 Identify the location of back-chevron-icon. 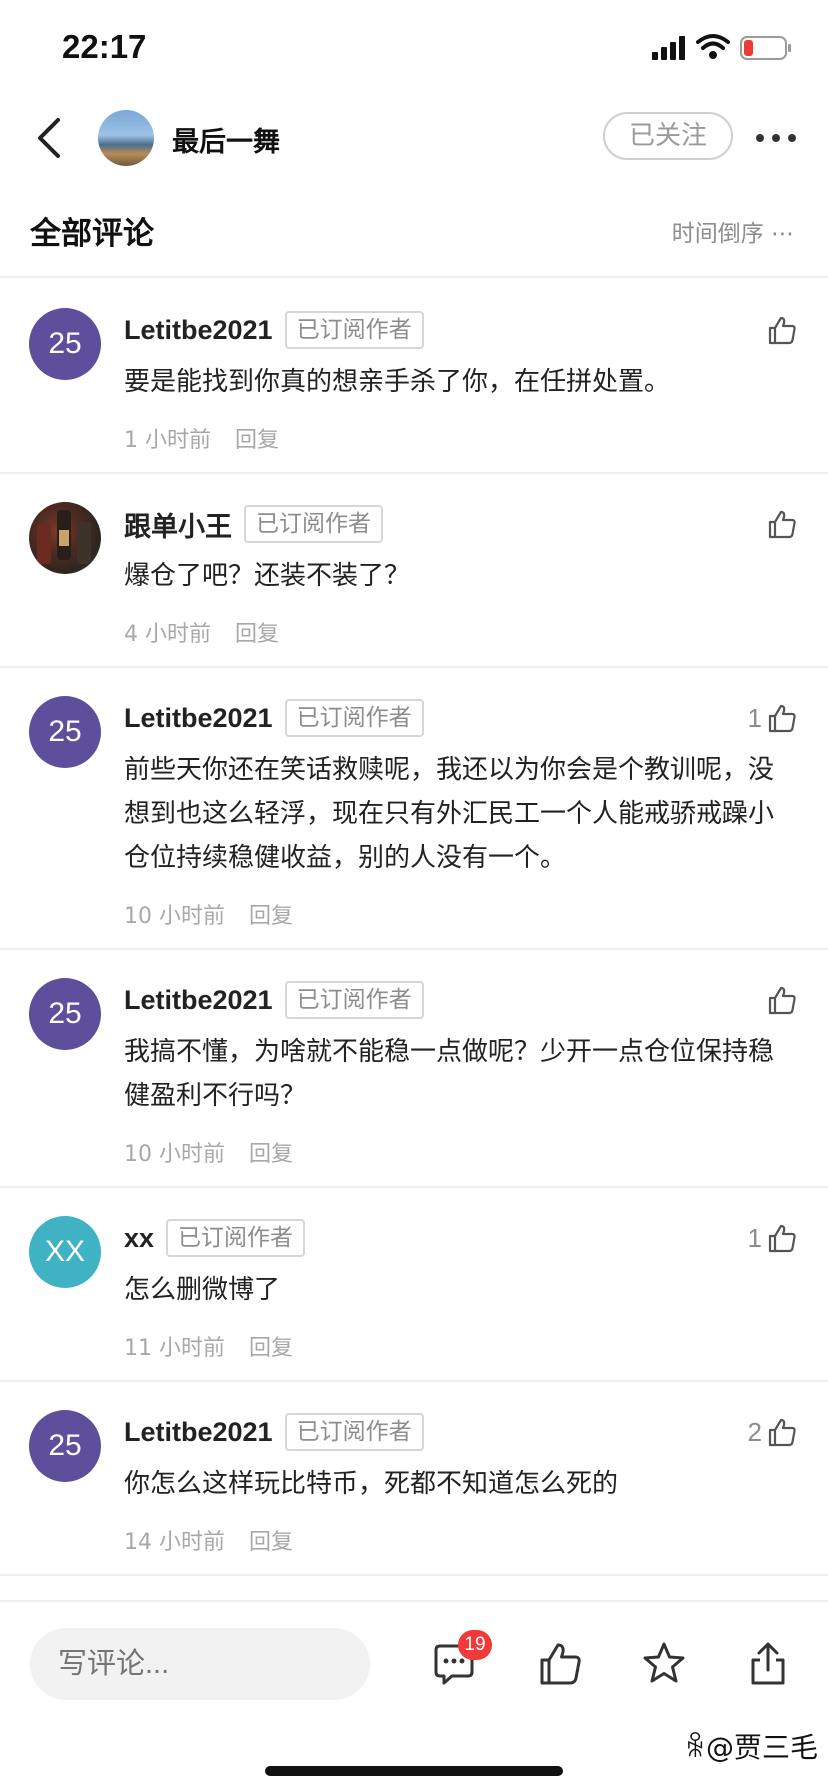
(50, 138).